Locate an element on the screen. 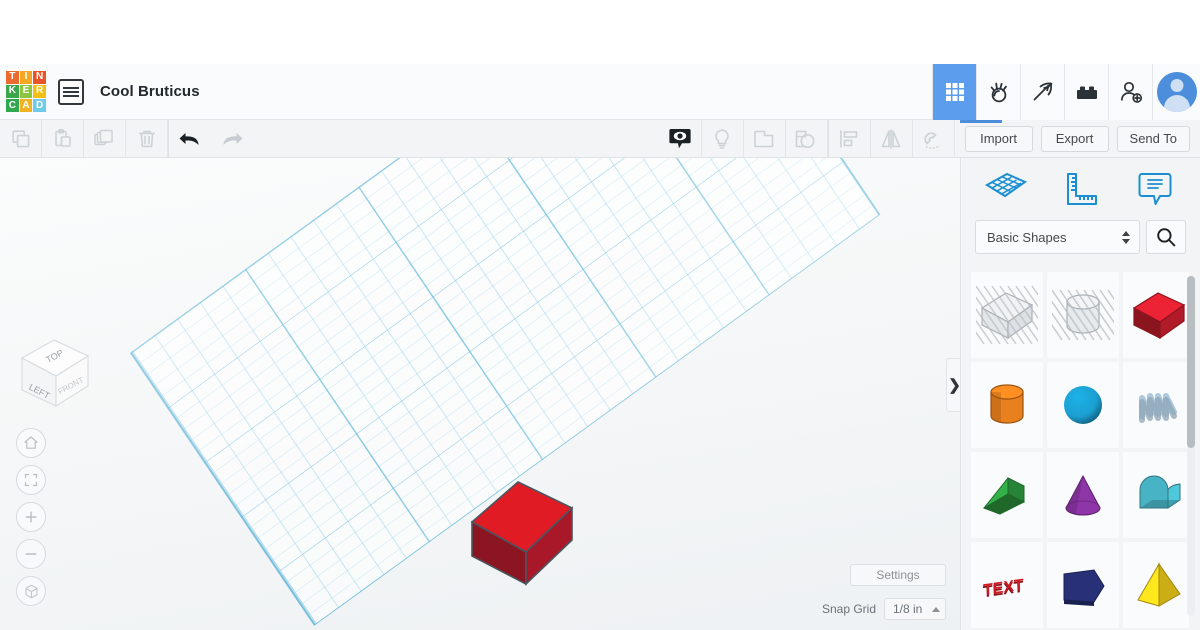  snap-grid-label: Snap Grid is located at coordinates (848, 609).